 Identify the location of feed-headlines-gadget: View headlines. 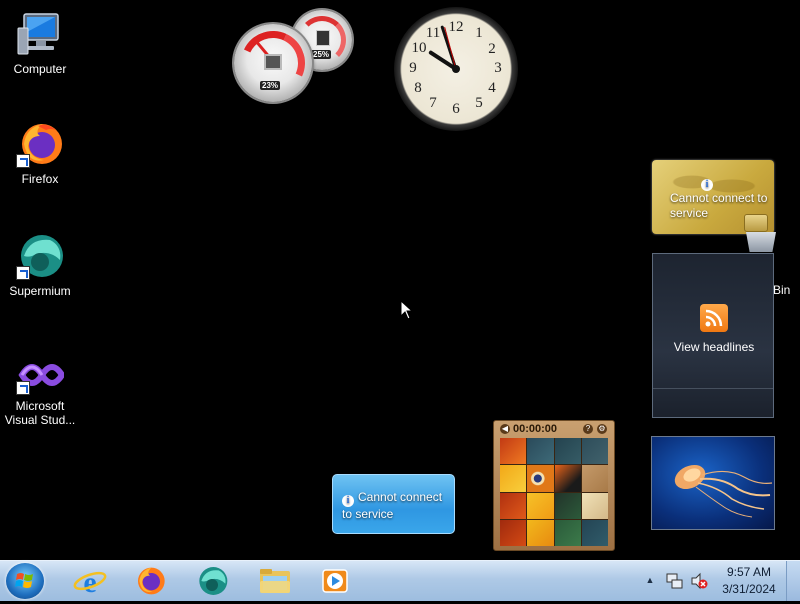
(713, 335).